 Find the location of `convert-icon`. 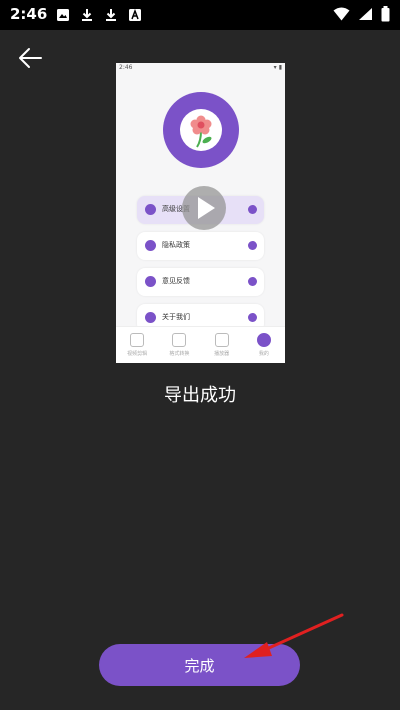

convert-icon is located at coordinates (179, 340).